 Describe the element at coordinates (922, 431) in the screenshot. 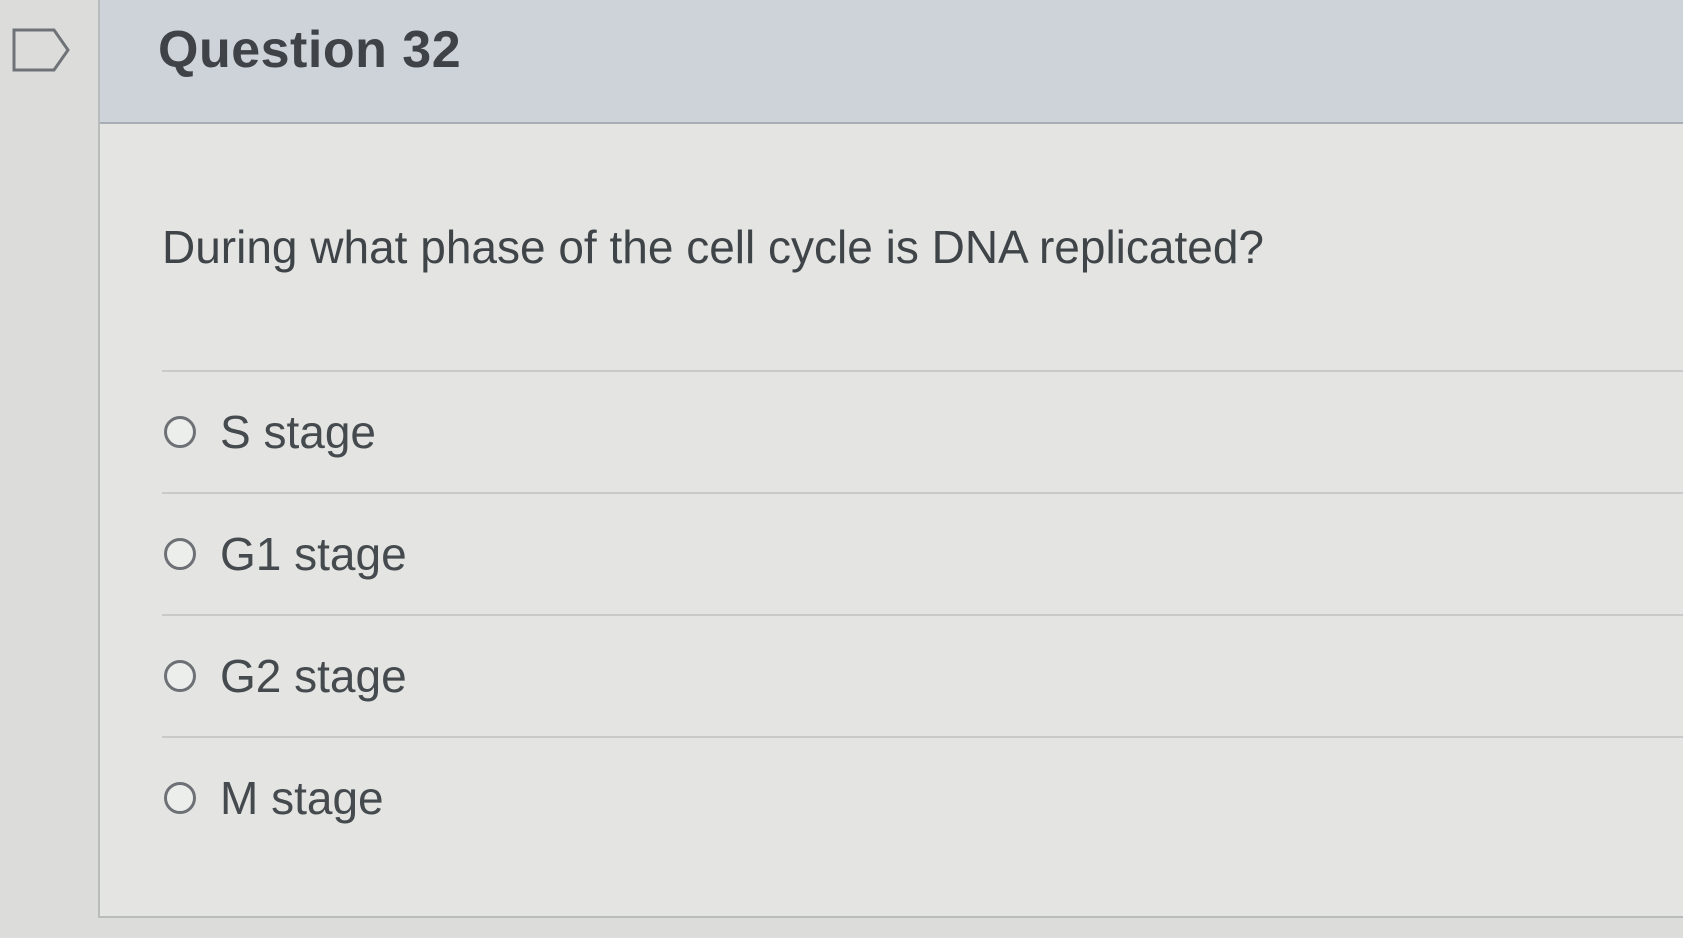

I see `answer-option-s-stage: S stage` at that location.